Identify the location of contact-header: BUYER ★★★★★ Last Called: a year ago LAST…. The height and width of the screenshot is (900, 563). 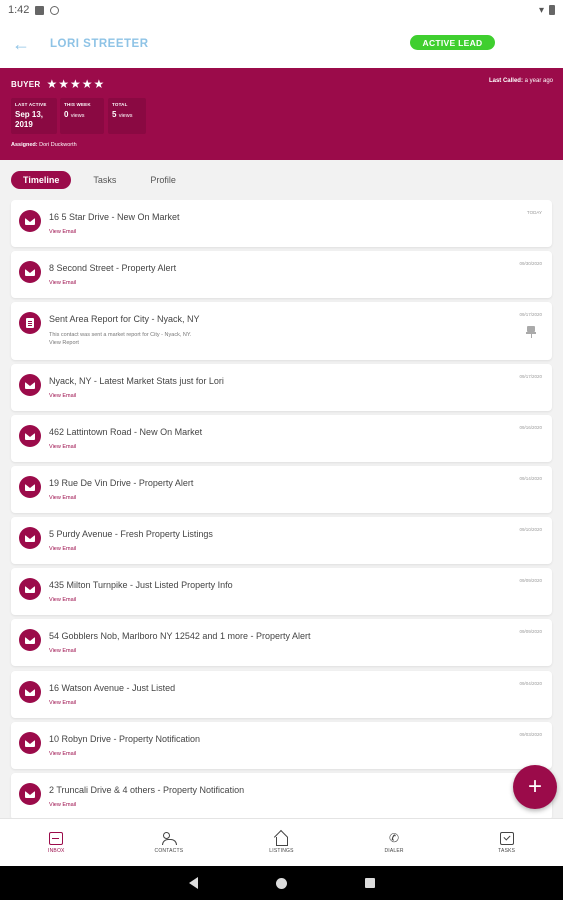
(281, 114).